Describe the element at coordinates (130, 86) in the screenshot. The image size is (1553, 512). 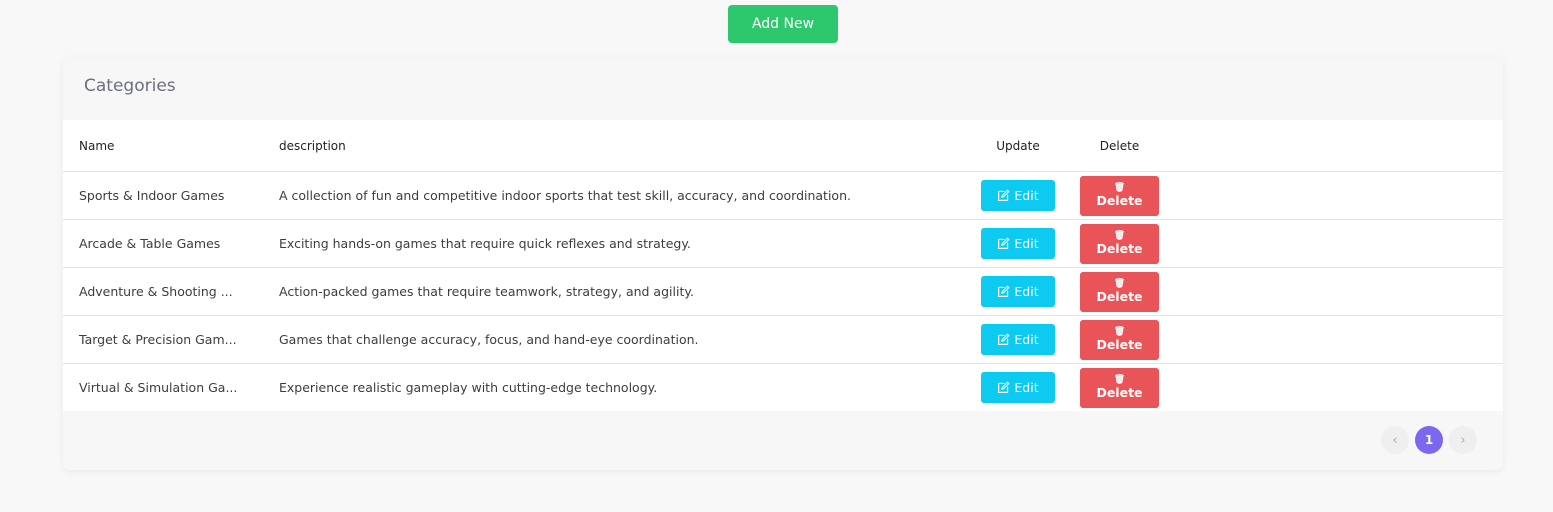
I see `card-title: Categories` at that location.